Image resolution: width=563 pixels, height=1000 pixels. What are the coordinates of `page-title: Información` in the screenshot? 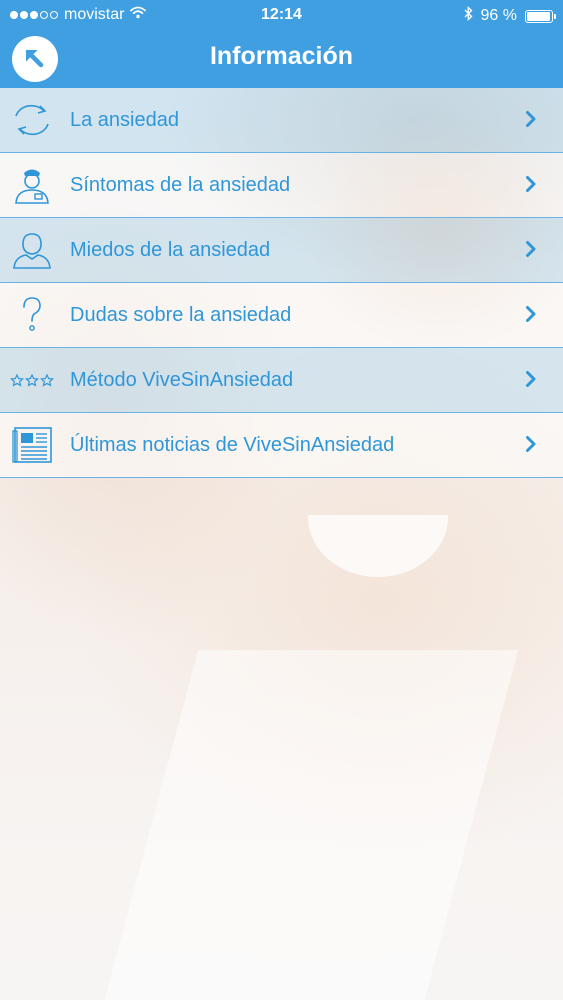 It's located at (281, 56).